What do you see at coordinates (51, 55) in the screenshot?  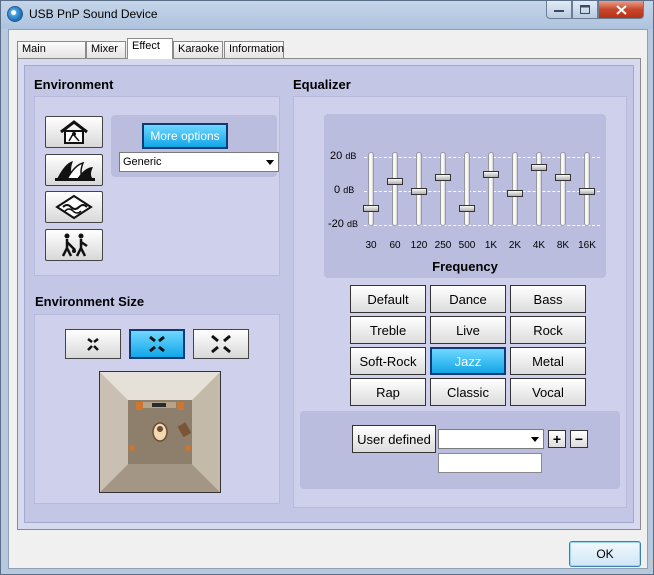 I see `tab-main-setting: Main Setting` at bounding box center [51, 55].